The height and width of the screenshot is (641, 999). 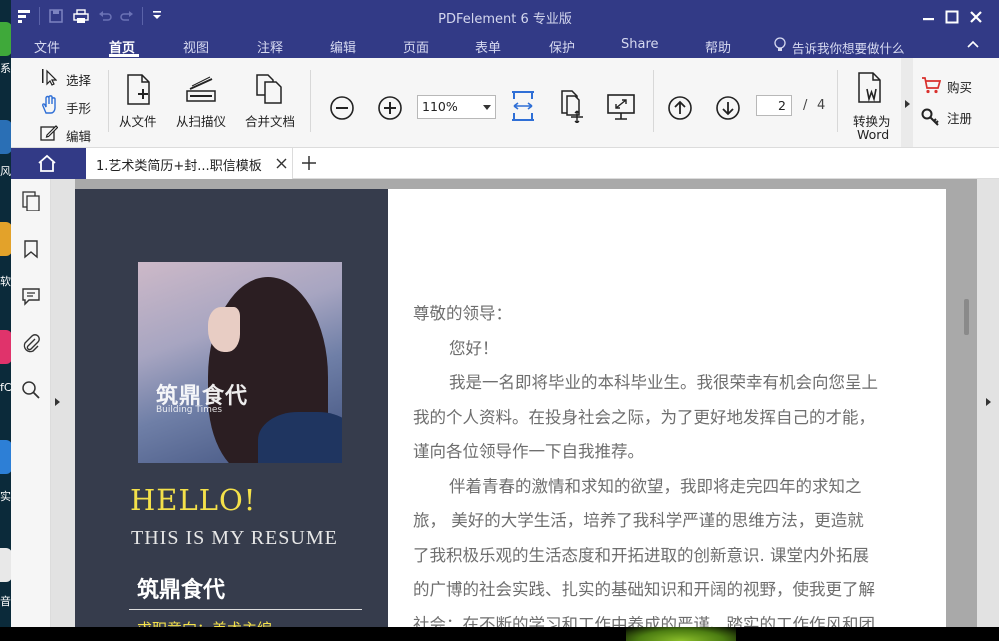 What do you see at coordinates (204, 622) in the screenshot?
I see `job-intent: 求职意向：美术主编` at bounding box center [204, 622].